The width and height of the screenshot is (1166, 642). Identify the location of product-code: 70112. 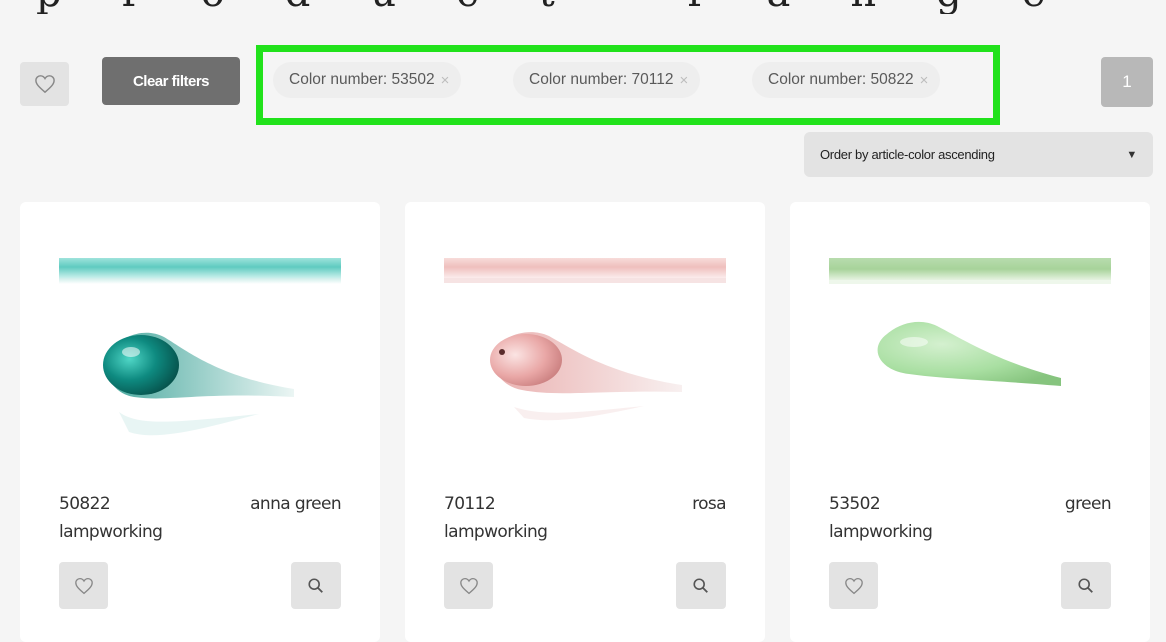
(470, 504).